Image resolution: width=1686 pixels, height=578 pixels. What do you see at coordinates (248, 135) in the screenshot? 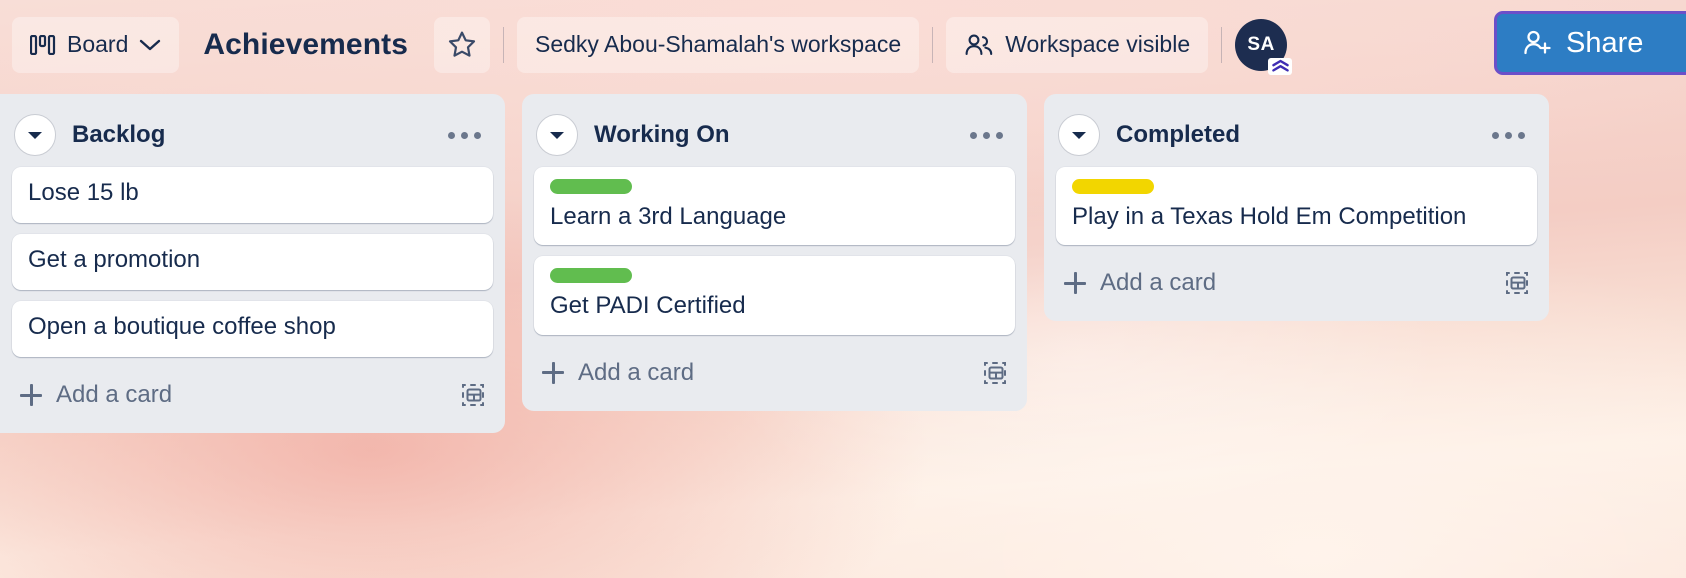
I see `list-title: Backlog` at bounding box center [248, 135].